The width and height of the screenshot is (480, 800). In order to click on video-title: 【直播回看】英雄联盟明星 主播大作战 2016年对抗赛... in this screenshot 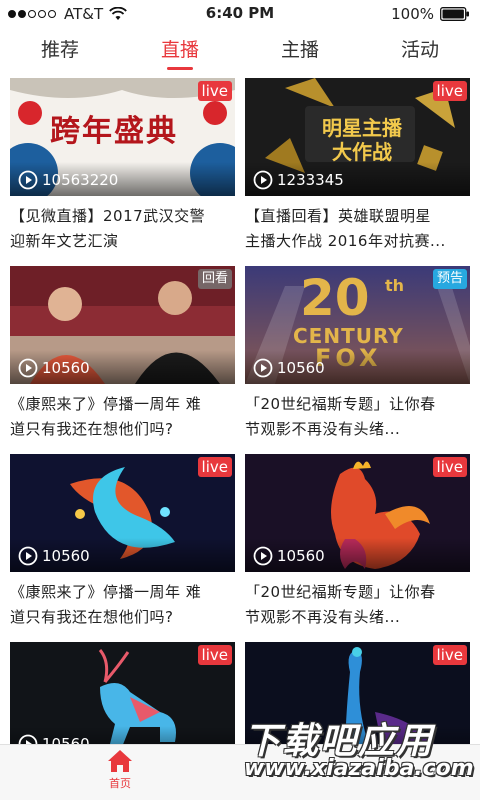, I will do `click(357, 229)`.